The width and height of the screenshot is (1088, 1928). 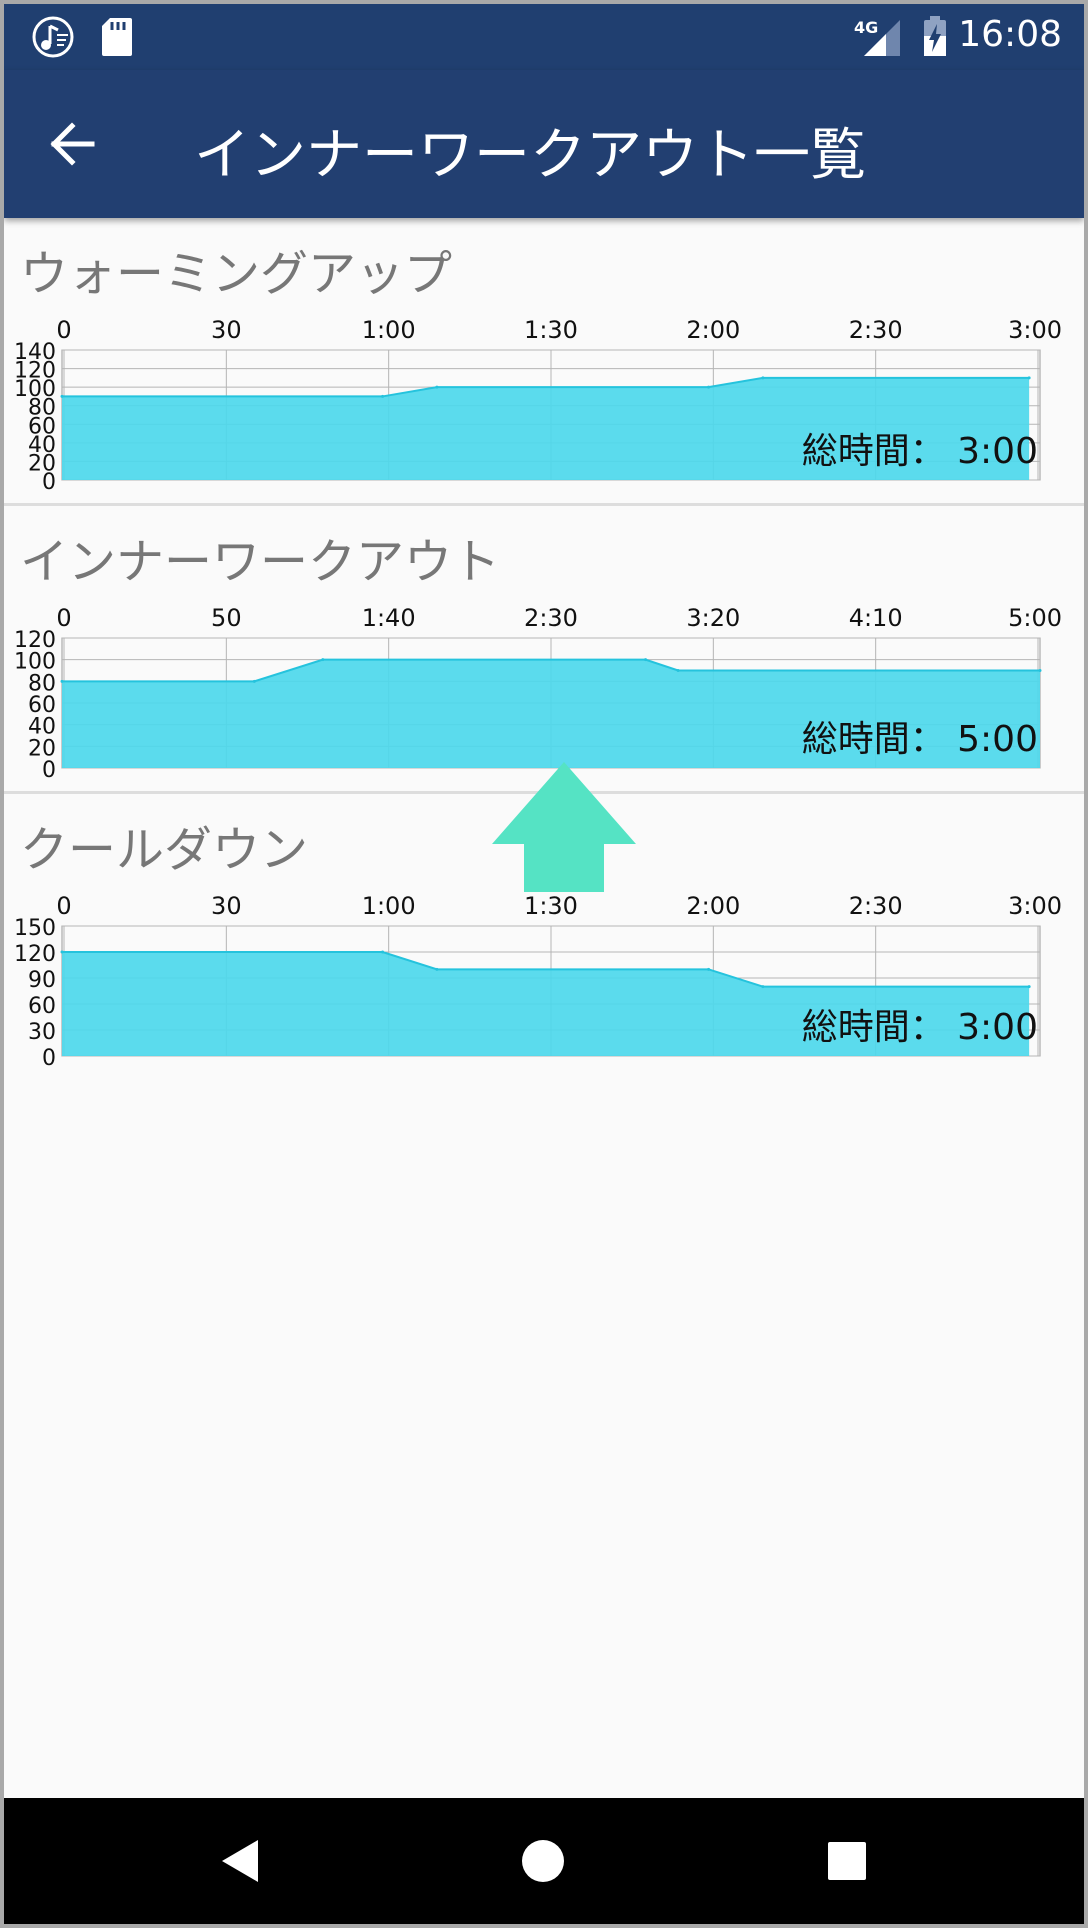 What do you see at coordinates (530, 155) in the screenshot?
I see `page-title: インナーワークアウト一覧` at bounding box center [530, 155].